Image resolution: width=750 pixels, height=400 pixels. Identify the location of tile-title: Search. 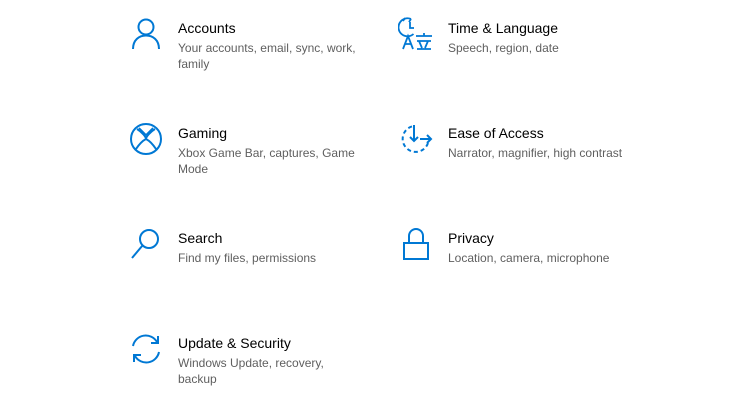
(200, 238).